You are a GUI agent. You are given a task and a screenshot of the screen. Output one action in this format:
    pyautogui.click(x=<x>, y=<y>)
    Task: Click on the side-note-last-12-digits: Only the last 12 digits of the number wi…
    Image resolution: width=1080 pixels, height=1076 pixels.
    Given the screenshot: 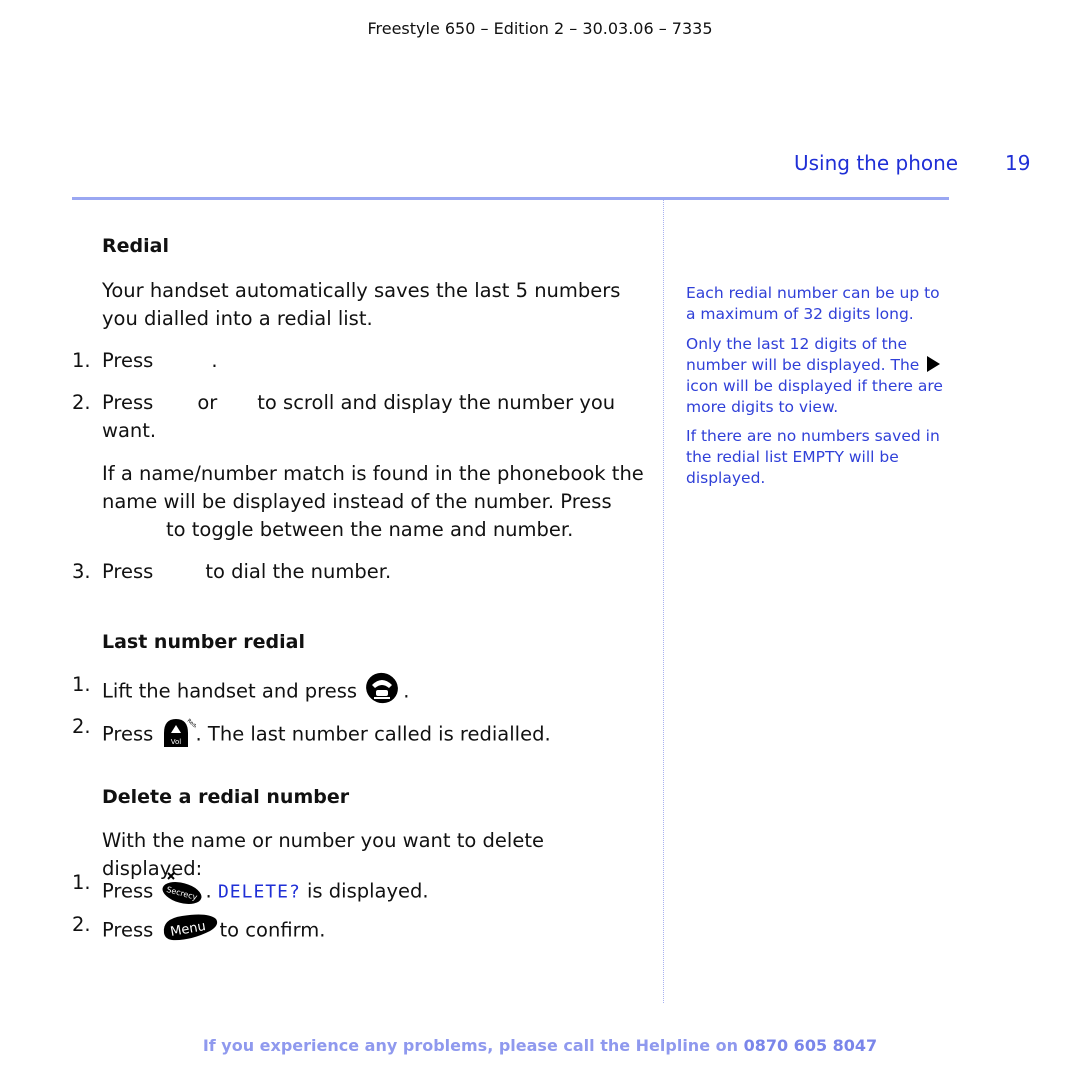 What is the action you would take?
    pyautogui.click(x=818, y=376)
    